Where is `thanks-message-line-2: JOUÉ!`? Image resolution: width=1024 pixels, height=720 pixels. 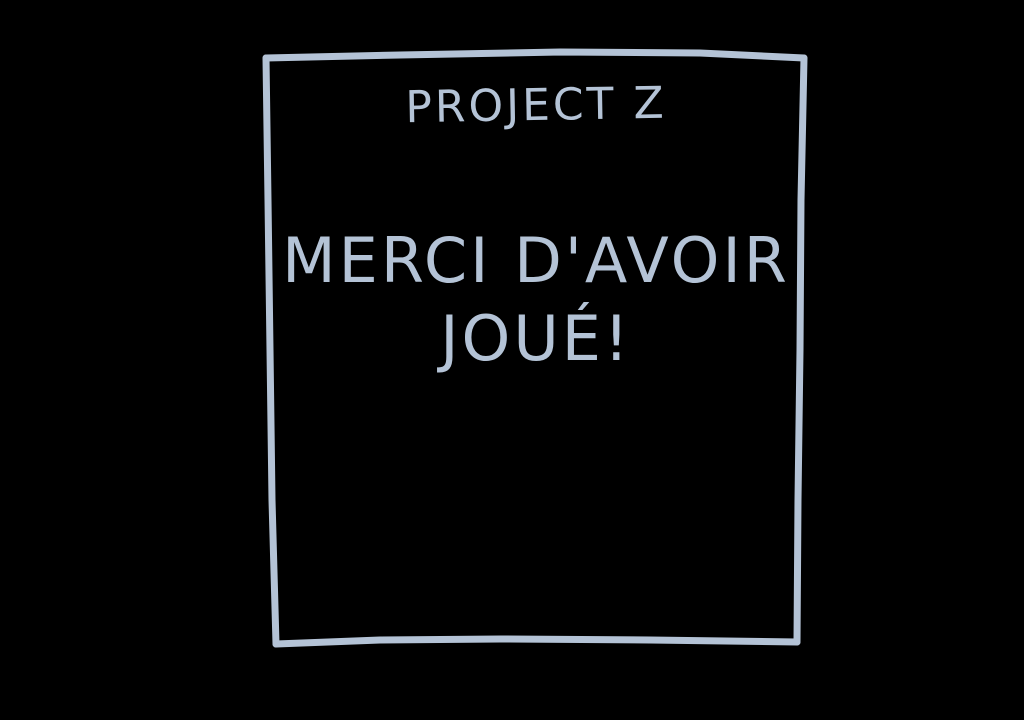
thanks-message-line-2: JOUÉ! is located at coordinates (536, 338).